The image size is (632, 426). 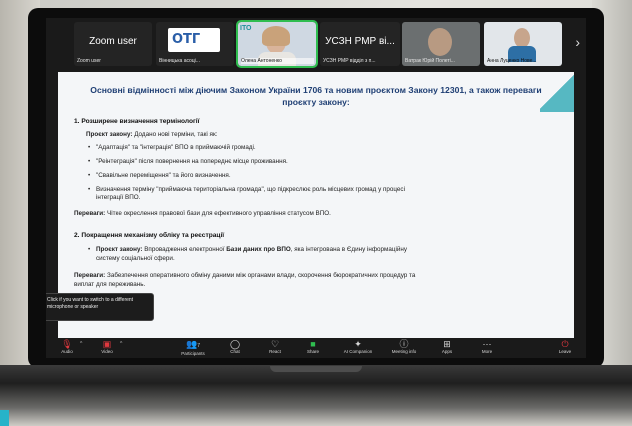 What do you see at coordinates (577, 42) in the screenshot?
I see `chevron-right-icon: ›` at bounding box center [577, 42].